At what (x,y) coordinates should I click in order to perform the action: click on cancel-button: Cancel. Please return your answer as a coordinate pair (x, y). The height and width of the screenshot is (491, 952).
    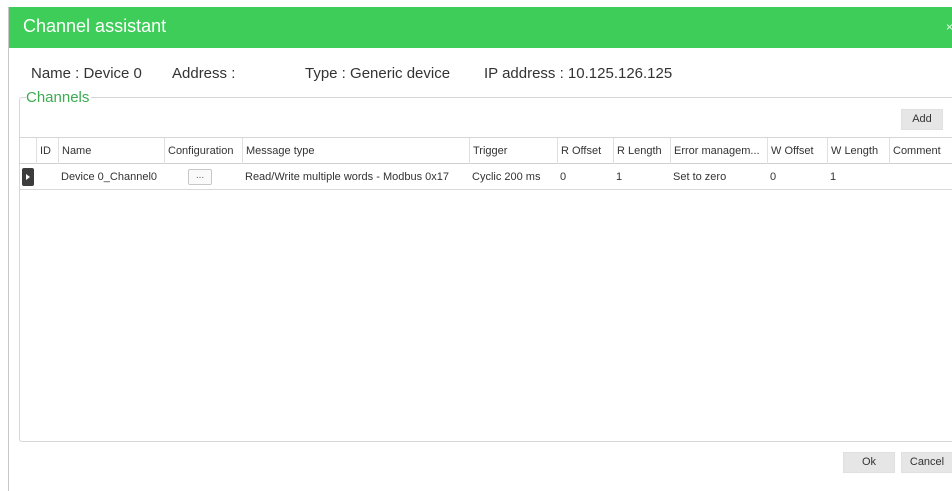
    Looking at the image, I should click on (926, 462).